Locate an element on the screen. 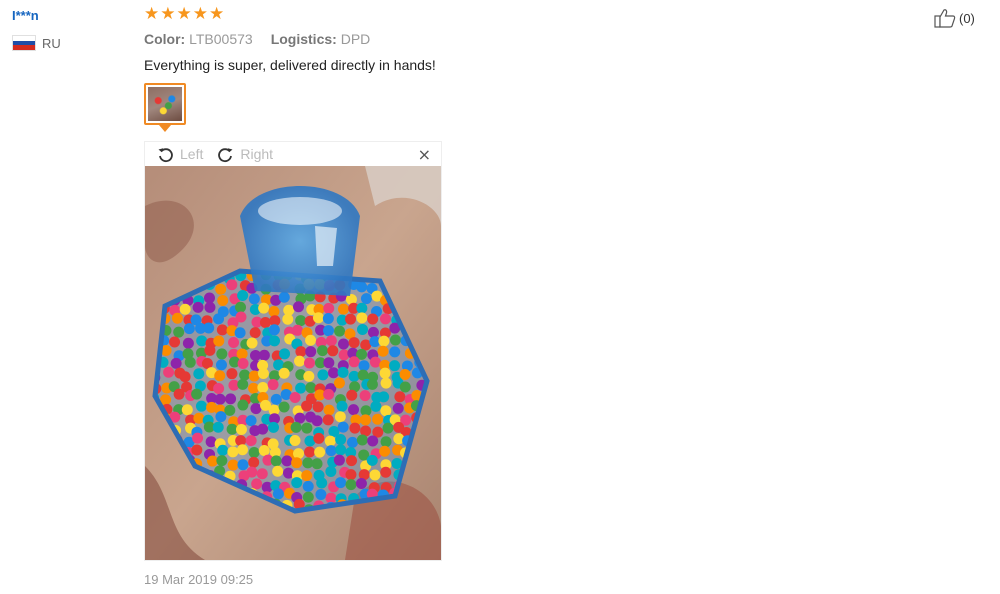 The width and height of the screenshot is (1000, 594). reviewer-country: RU is located at coordinates (36, 43).